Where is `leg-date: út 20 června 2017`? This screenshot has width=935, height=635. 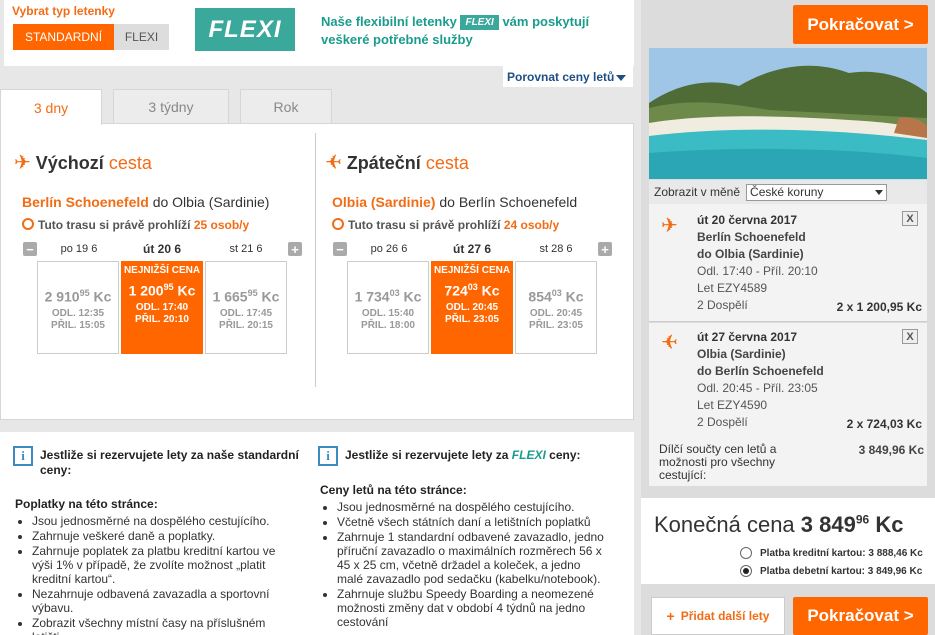
leg-date: út 20 června 2017 is located at coordinates (747, 220).